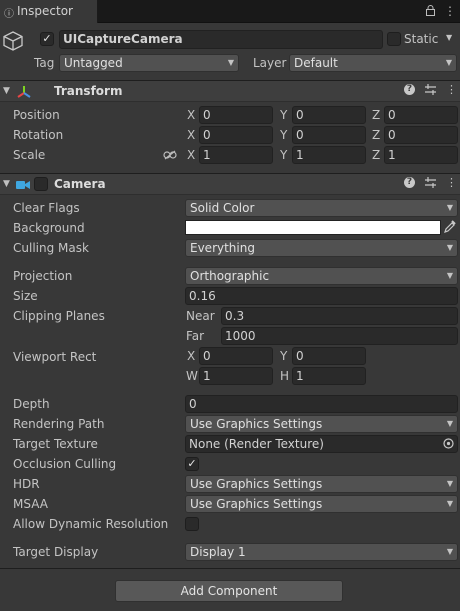 The width and height of the screenshot is (460, 611). What do you see at coordinates (236, 135) in the screenshot?
I see `rotation-x-field: 0` at bounding box center [236, 135].